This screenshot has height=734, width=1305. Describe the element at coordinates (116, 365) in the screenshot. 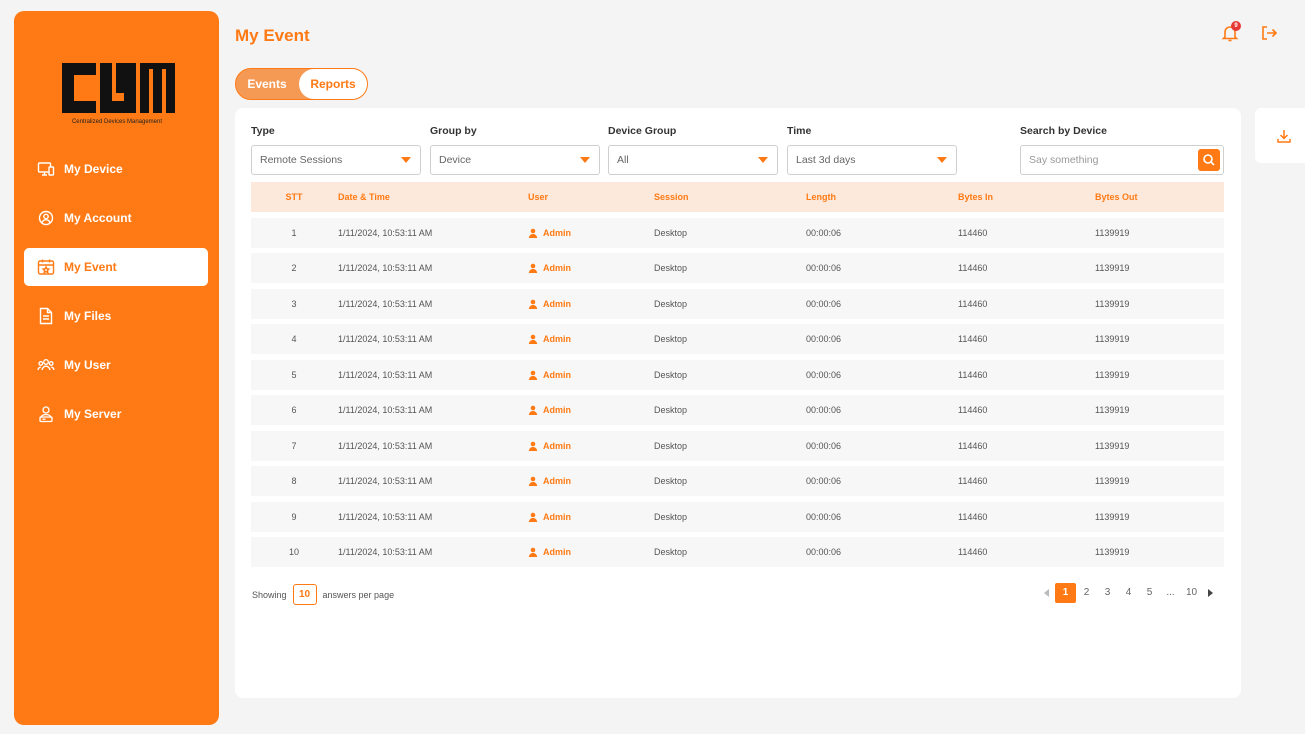

I see `sidebar-item-my-user: My User` at that location.